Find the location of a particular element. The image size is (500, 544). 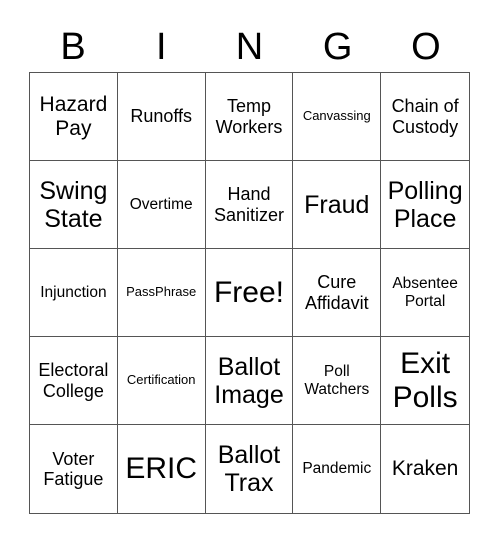

header-letter-n: N is located at coordinates (249, 47).